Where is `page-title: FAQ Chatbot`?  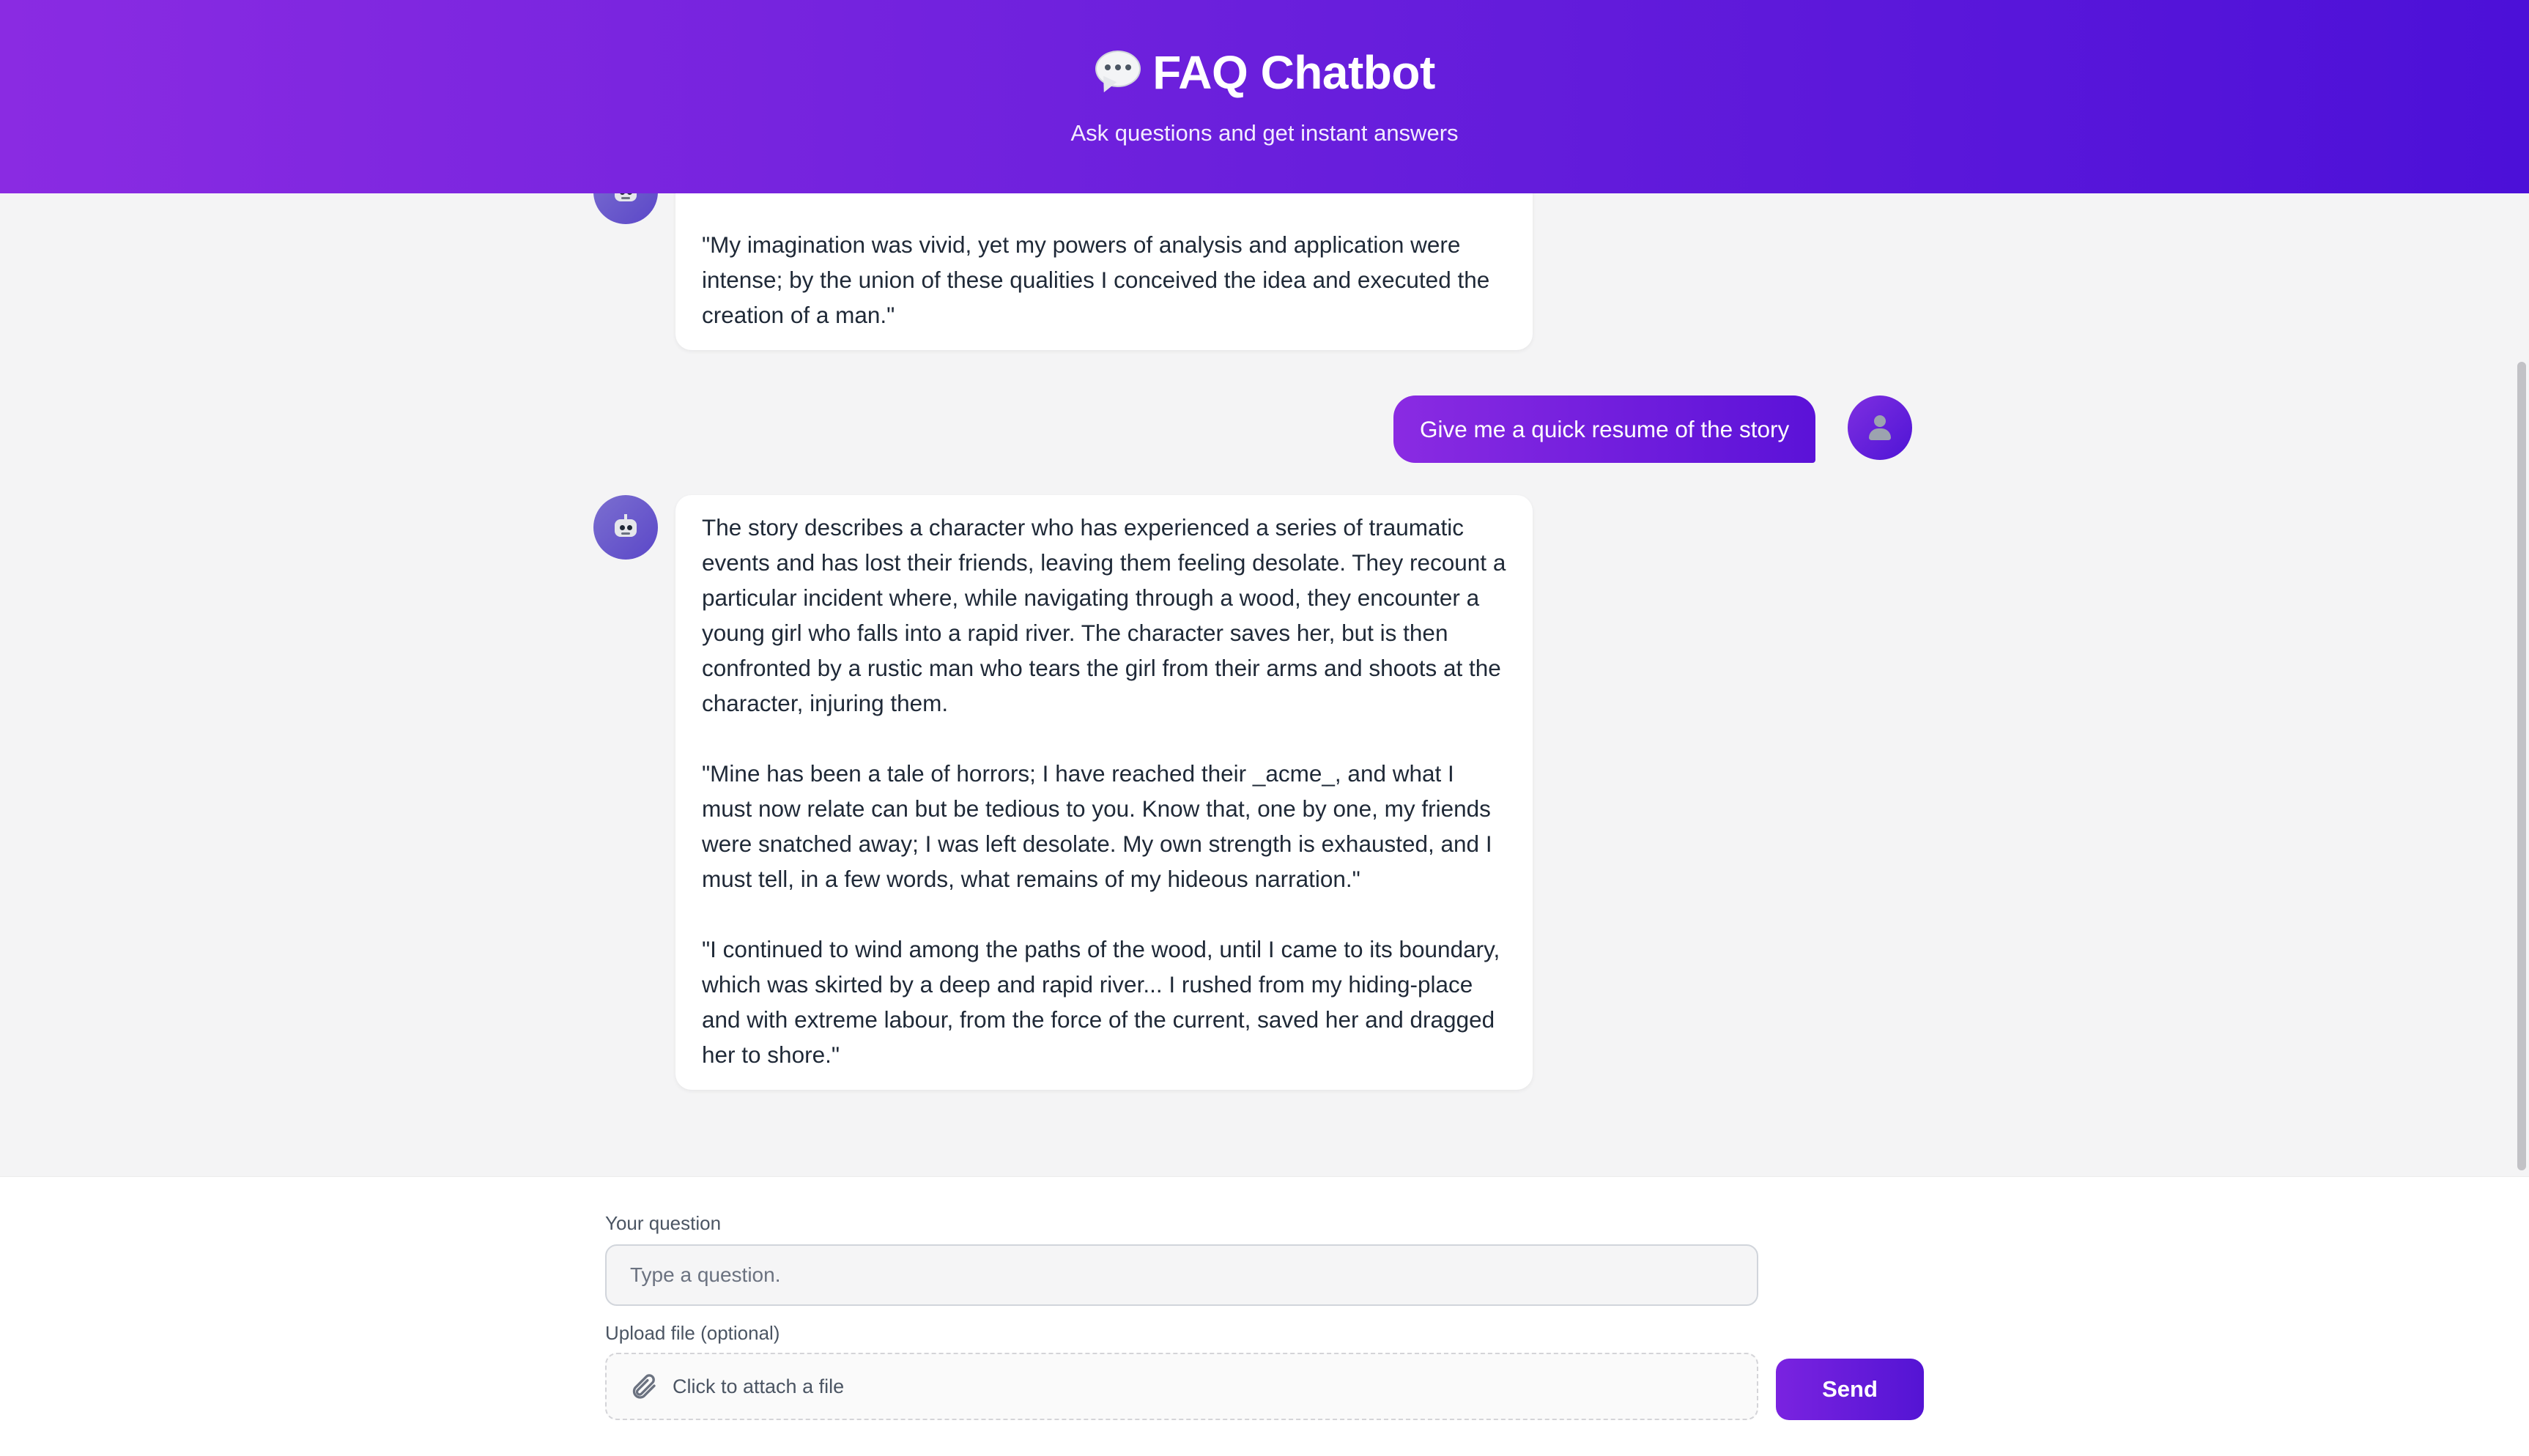
page-title: FAQ Chatbot is located at coordinates (1264, 72).